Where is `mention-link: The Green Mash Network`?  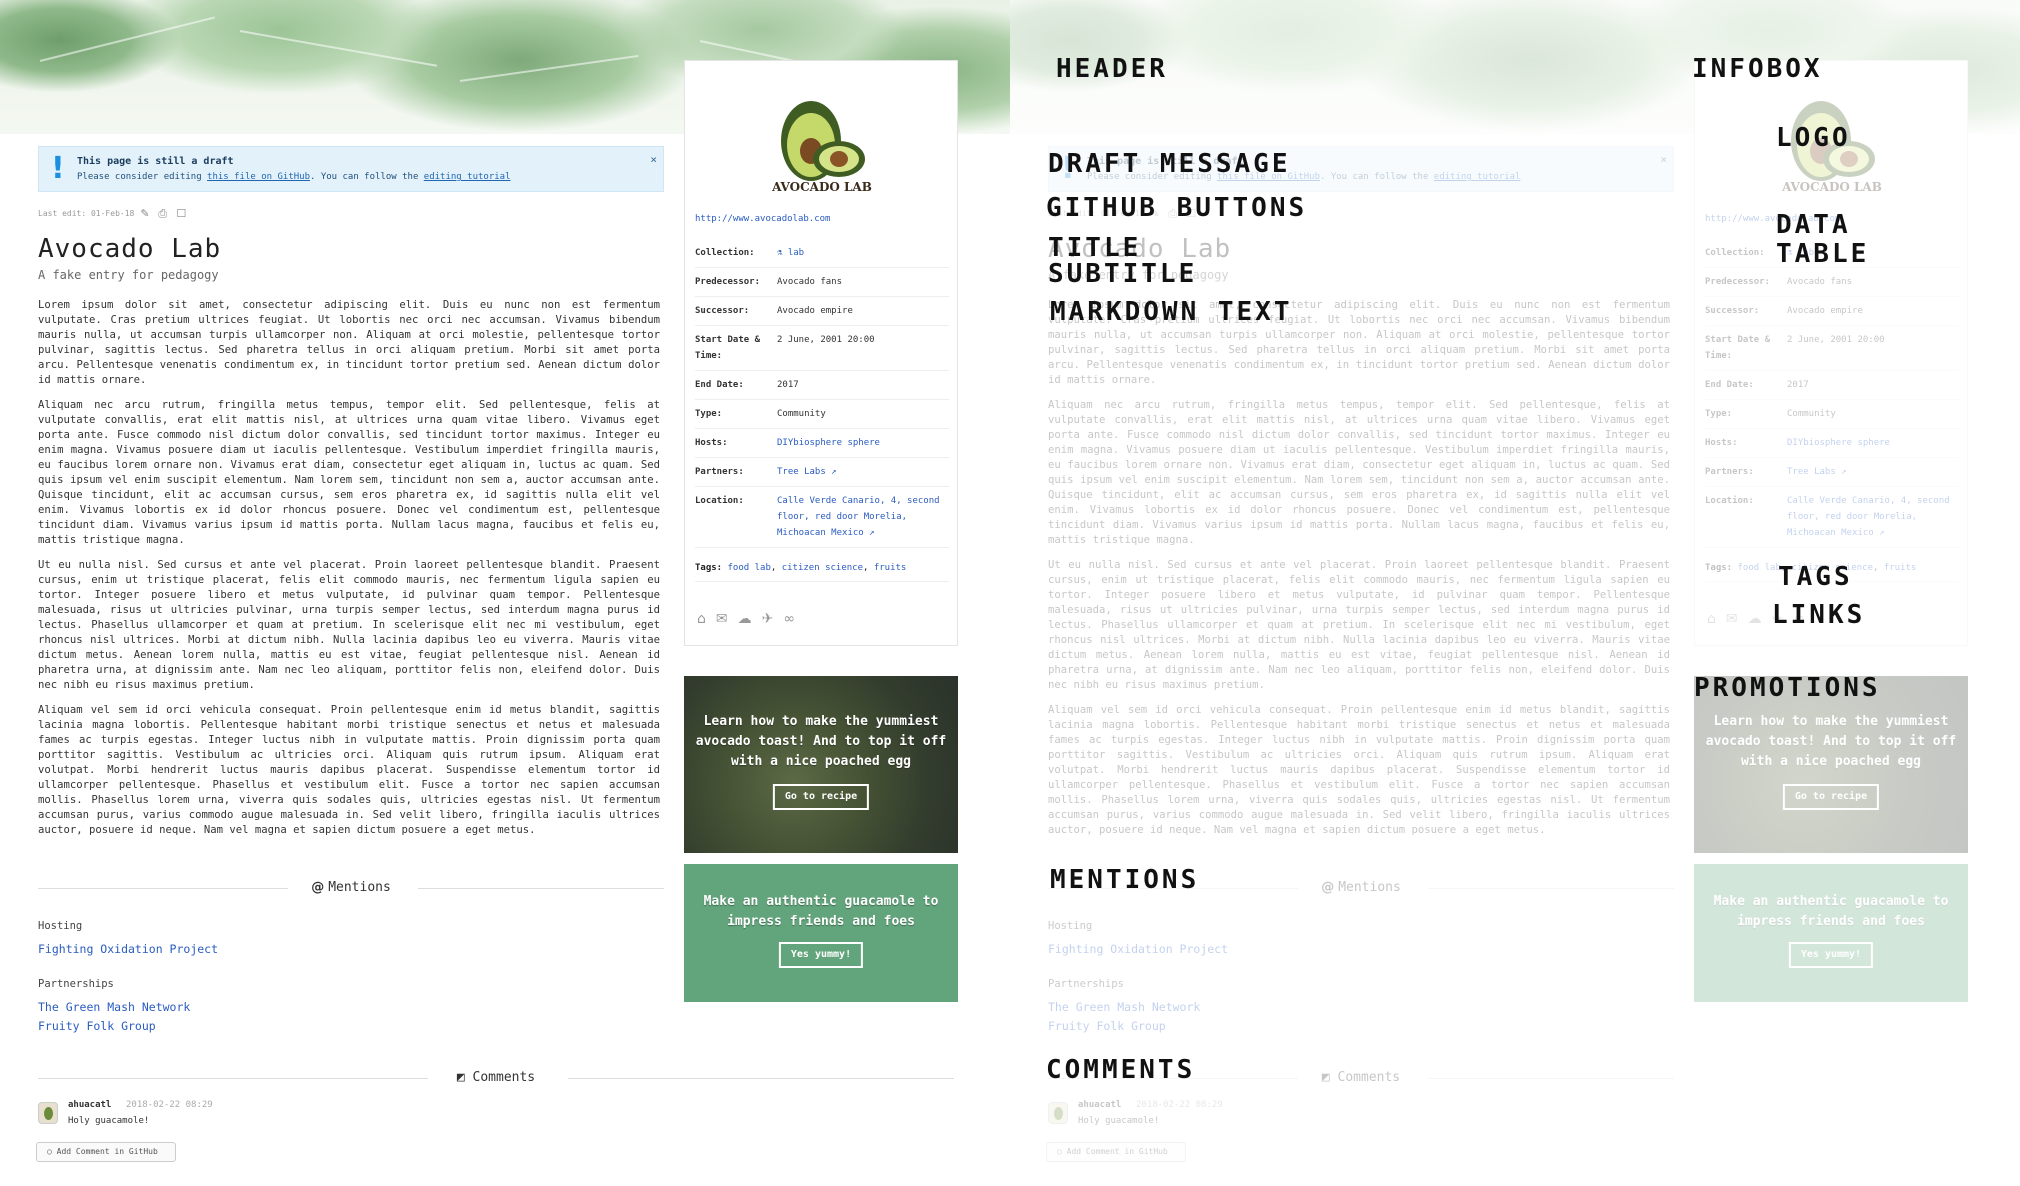
mention-link: The Green Mash Network is located at coordinates (114, 1007).